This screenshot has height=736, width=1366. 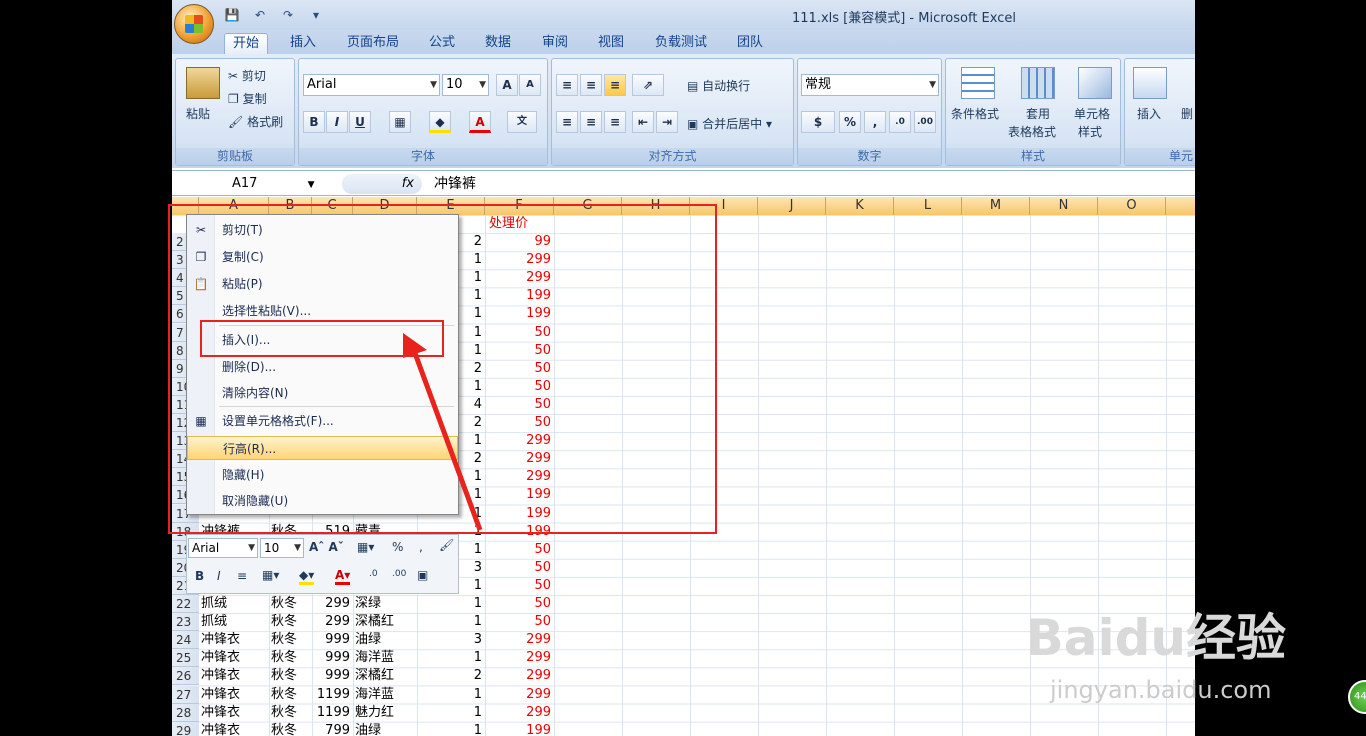 What do you see at coordinates (282, 548) in the screenshot?
I see `mini-size-select: 10 ▼` at bounding box center [282, 548].